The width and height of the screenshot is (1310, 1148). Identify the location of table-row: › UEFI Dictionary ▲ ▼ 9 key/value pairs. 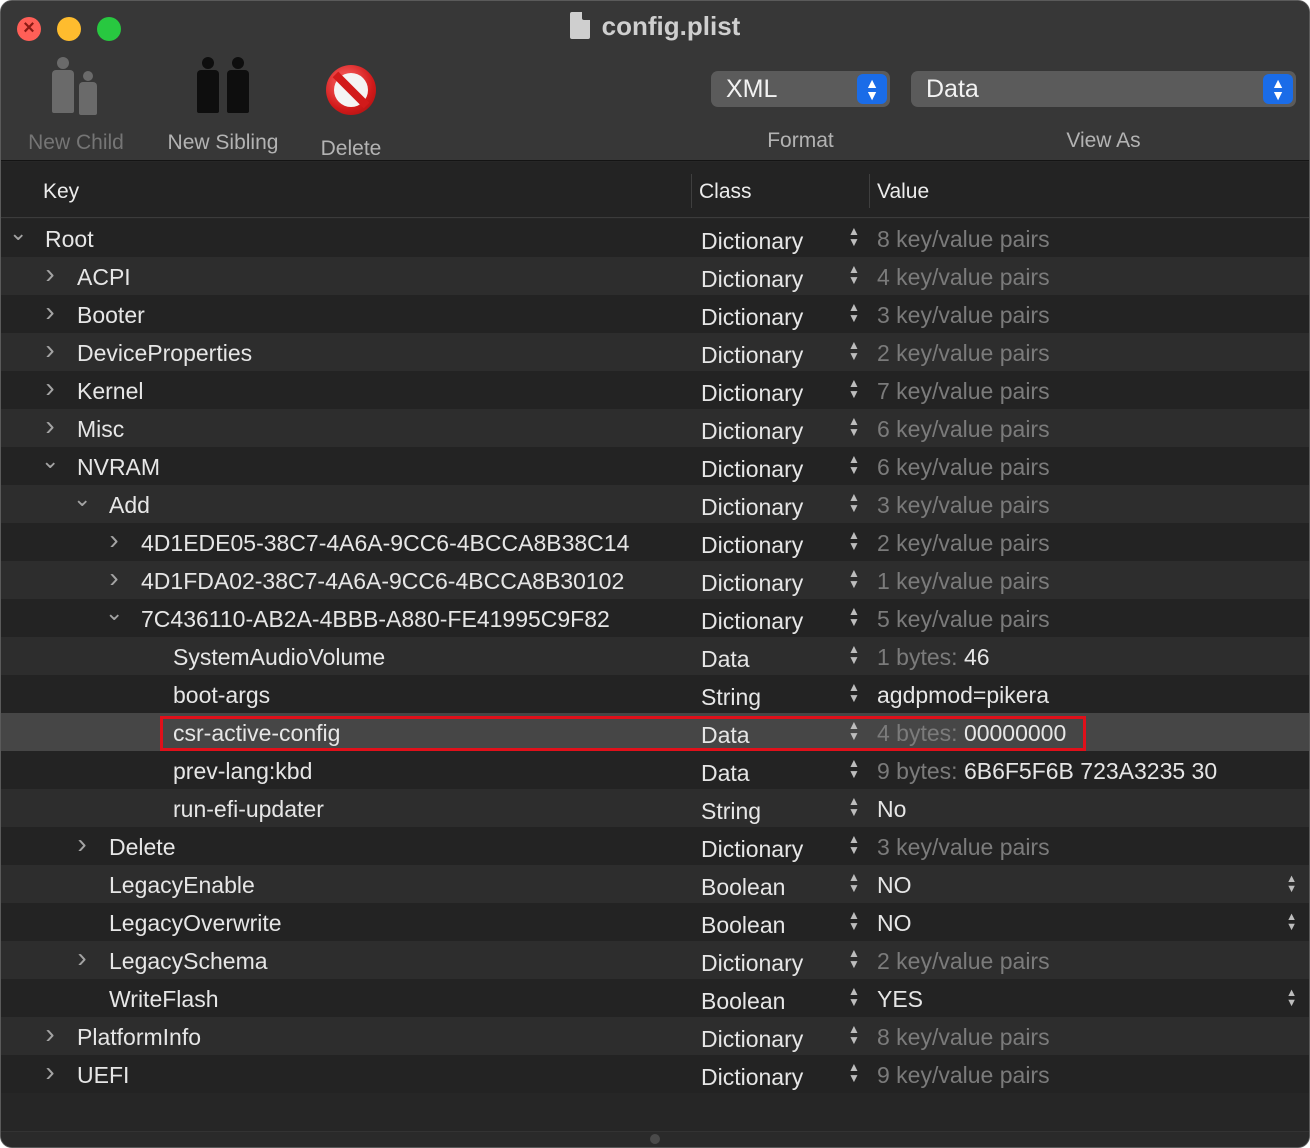
(655, 1074).